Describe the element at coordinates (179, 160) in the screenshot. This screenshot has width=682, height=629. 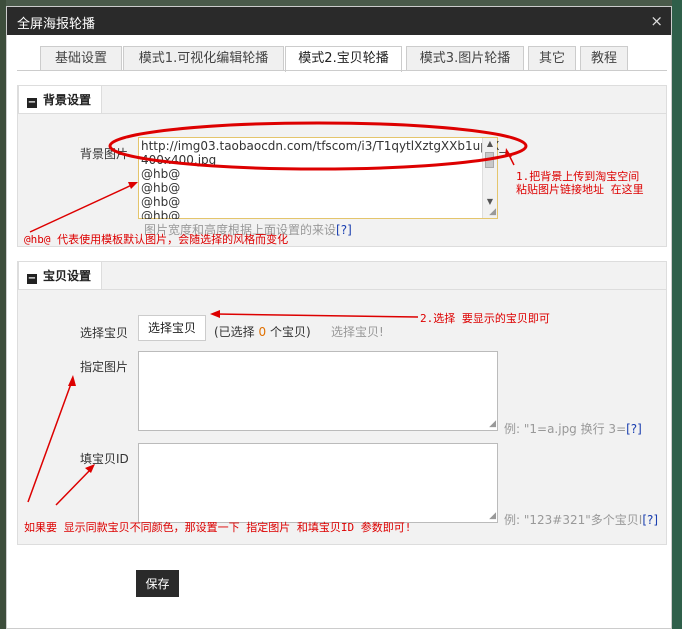
I see `textarea-line: 400x400.jpg` at that location.